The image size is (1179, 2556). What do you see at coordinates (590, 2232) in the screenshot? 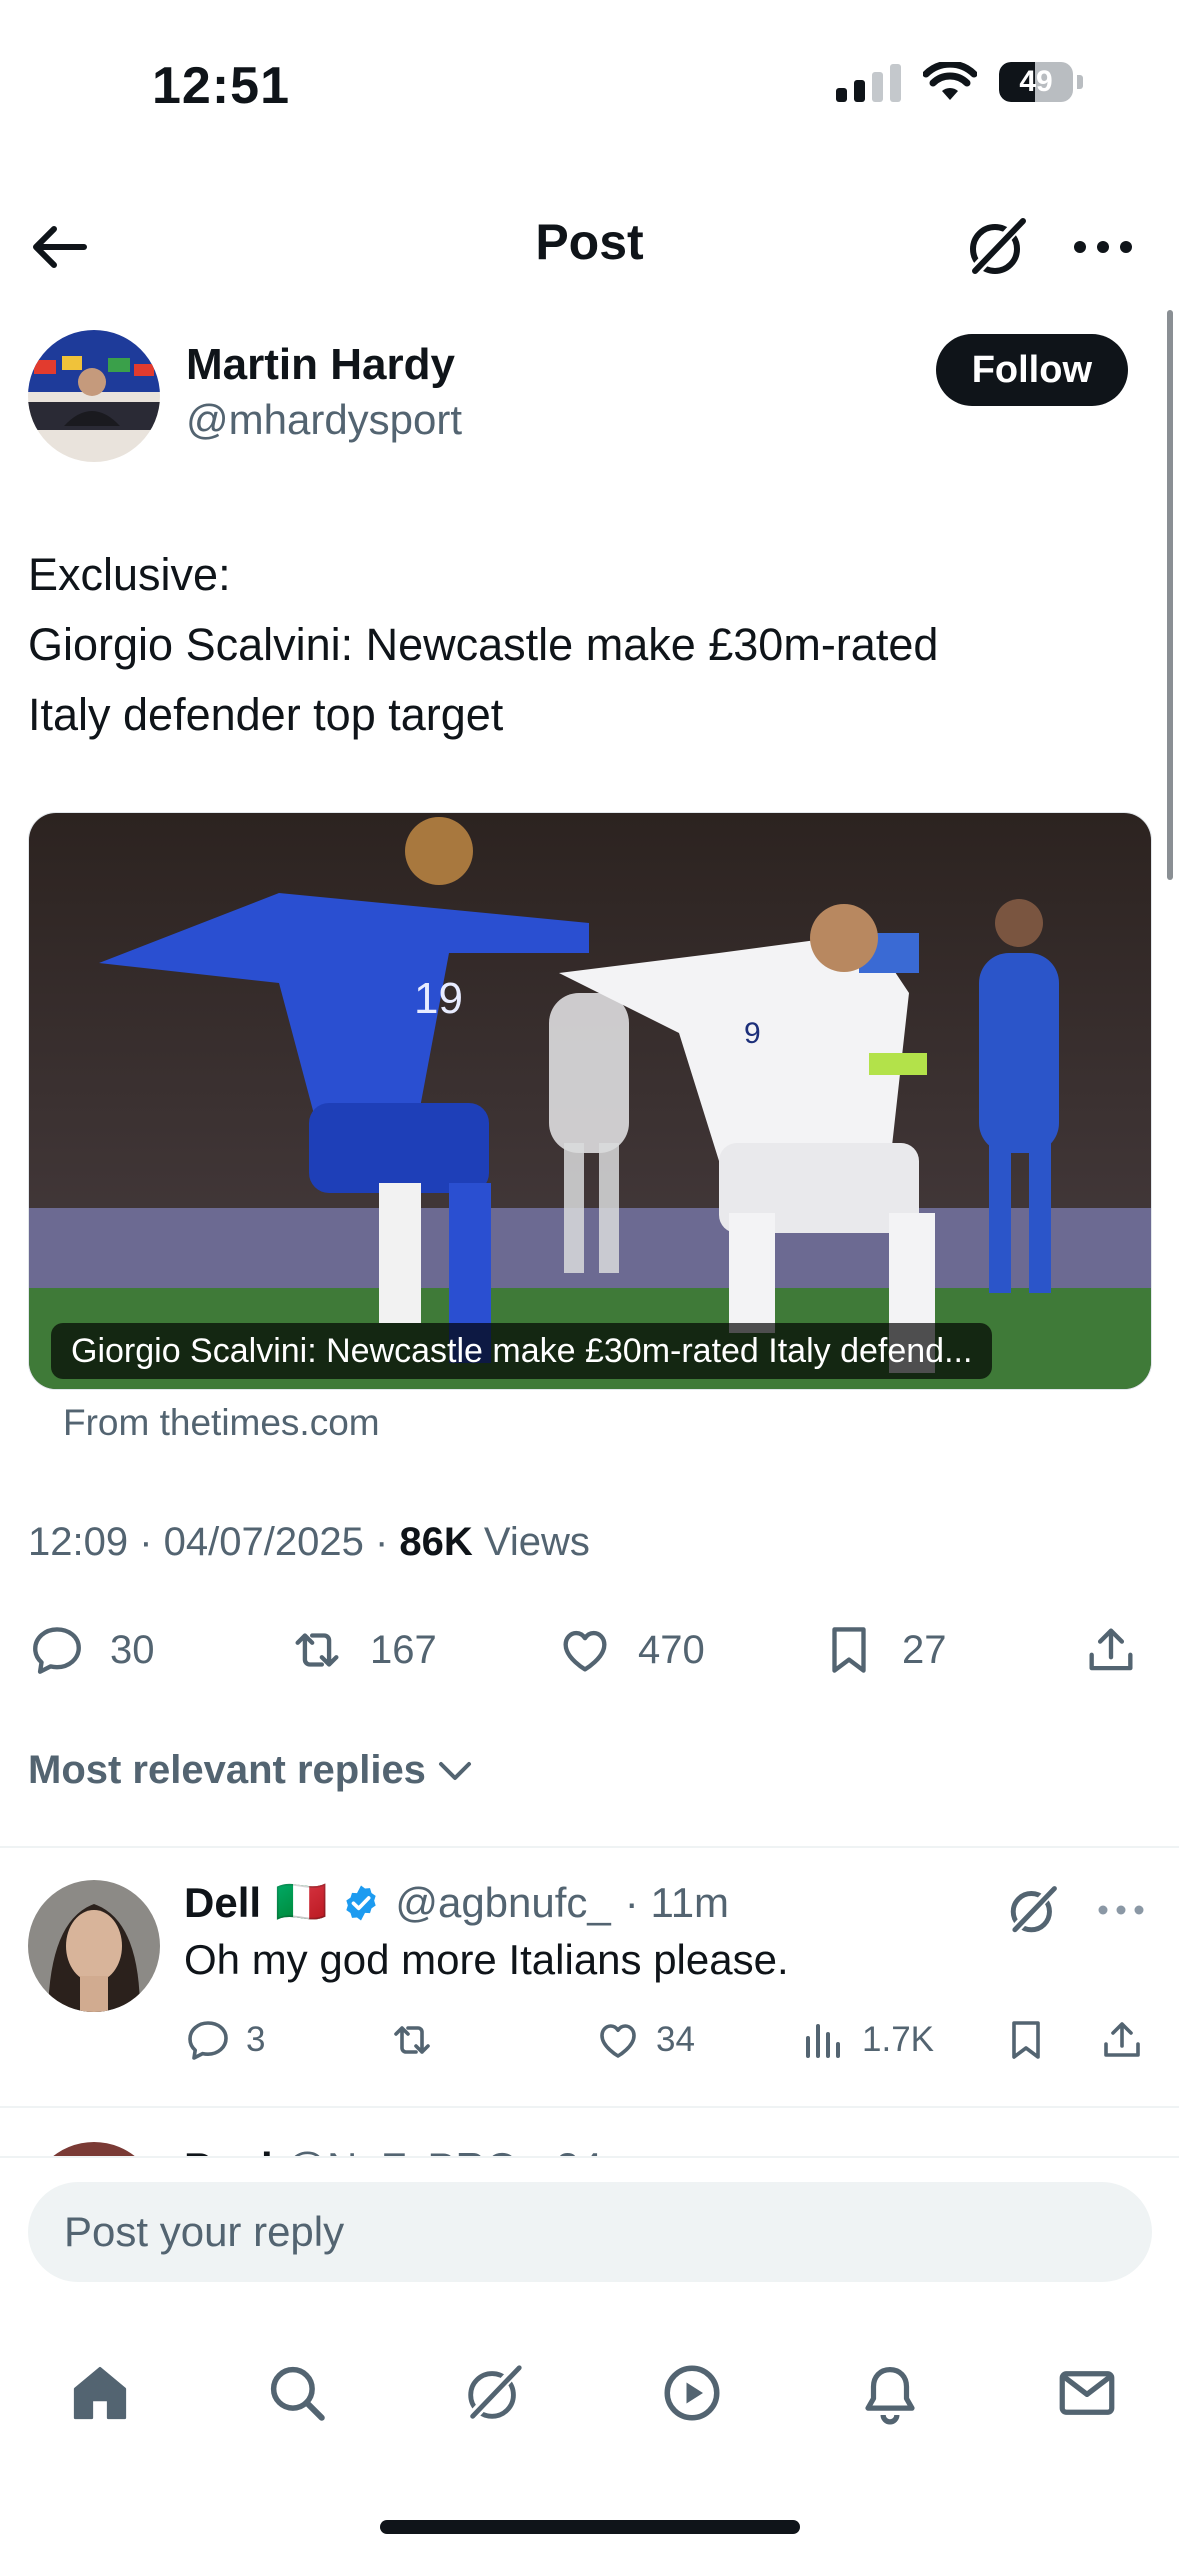
I see `reply-composer-input` at bounding box center [590, 2232].